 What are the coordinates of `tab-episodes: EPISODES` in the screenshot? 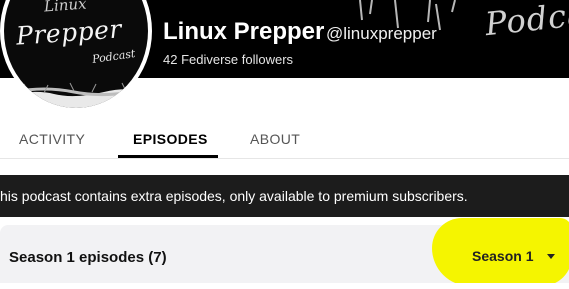 It's located at (170, 139).